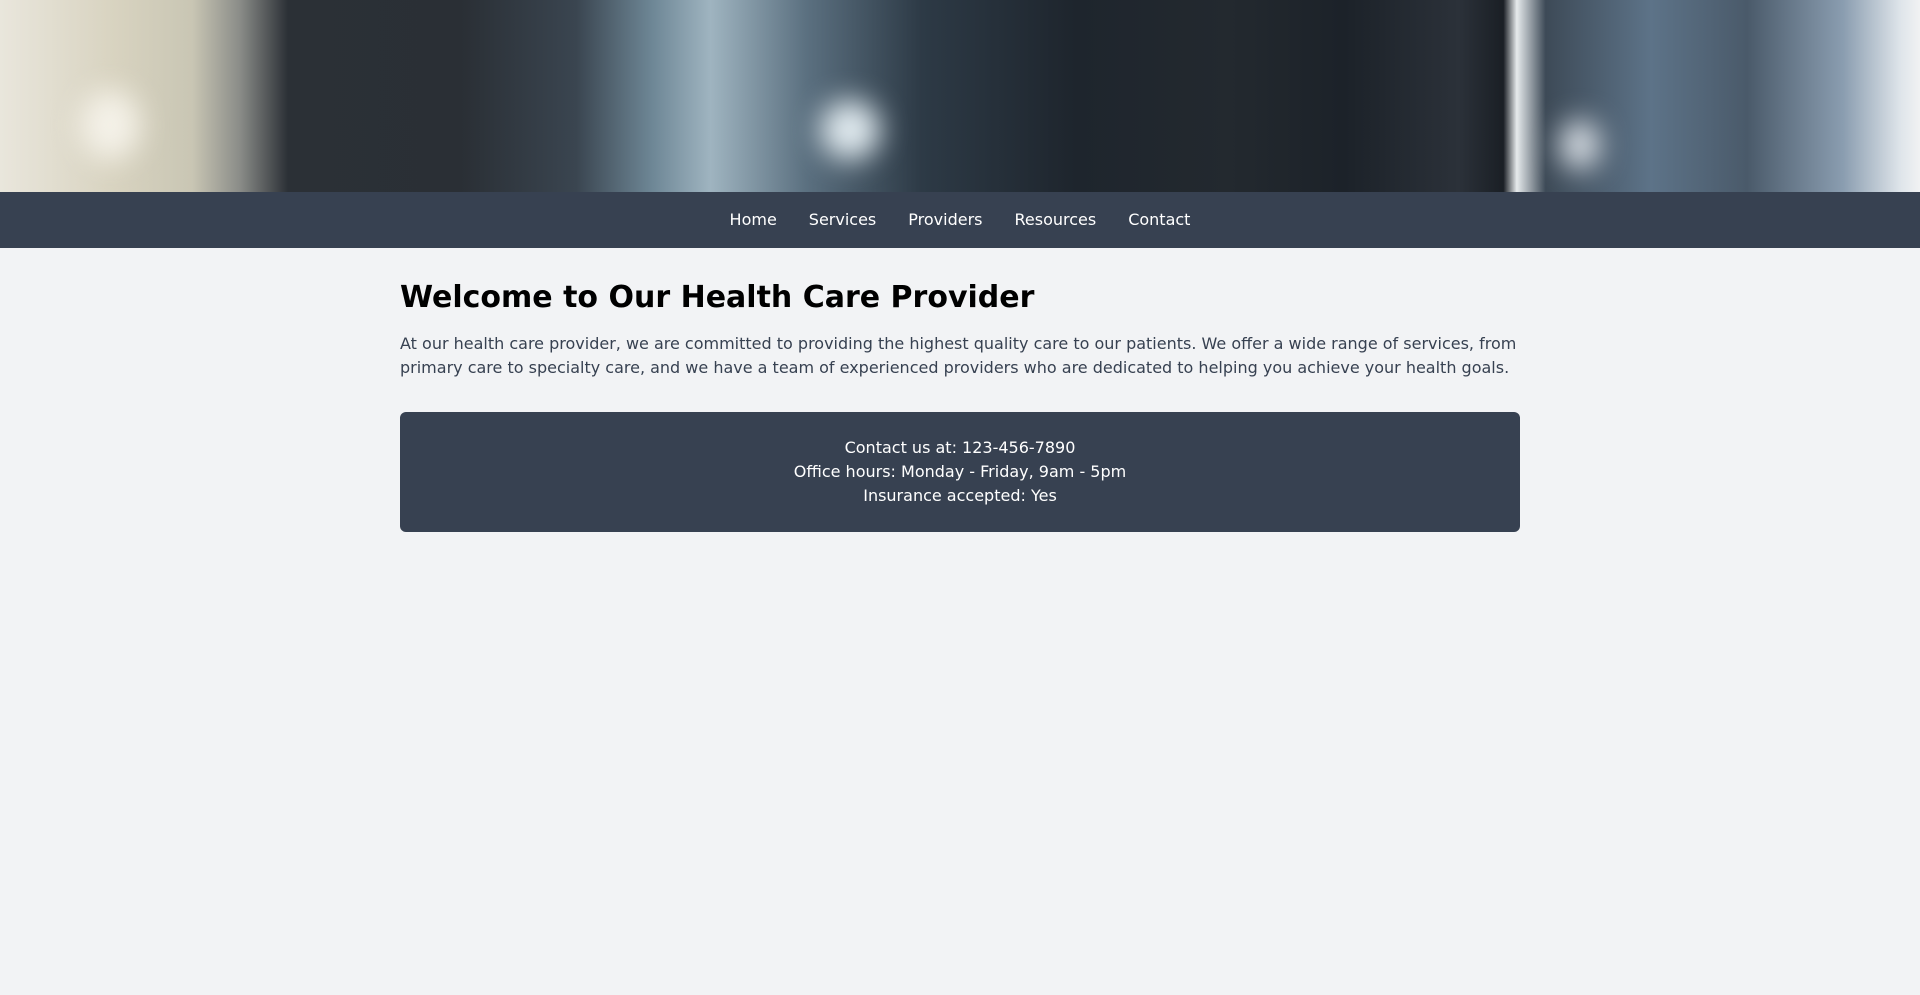 The width and height of the screenshot is (1920, 995). Describe the element at coordinates (960, 495) in the screenshot. I see `insurance-status: Insurance accepted: Yes` at that location.